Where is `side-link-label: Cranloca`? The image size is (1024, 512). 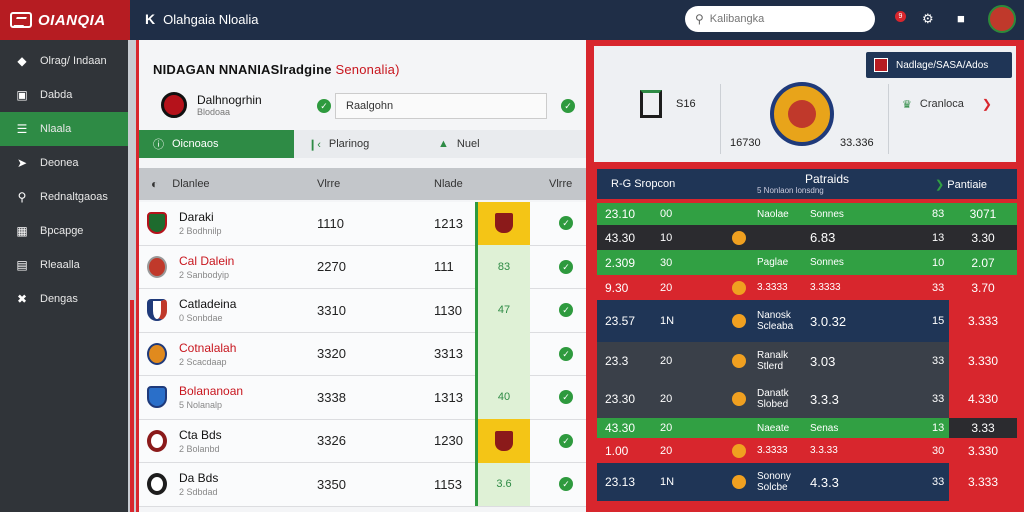
side-link-label: Cranloca is located at coordinates (941, 104).